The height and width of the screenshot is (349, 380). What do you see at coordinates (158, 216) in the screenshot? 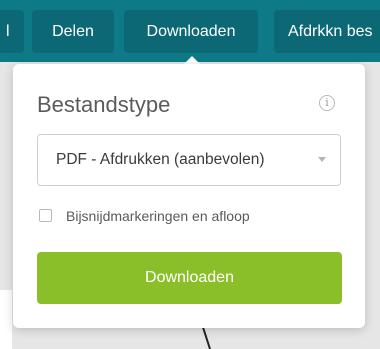
I see `crop-marks-label: Bijsnijdmarkeringen en afloop` at bounding box center [158, 216].